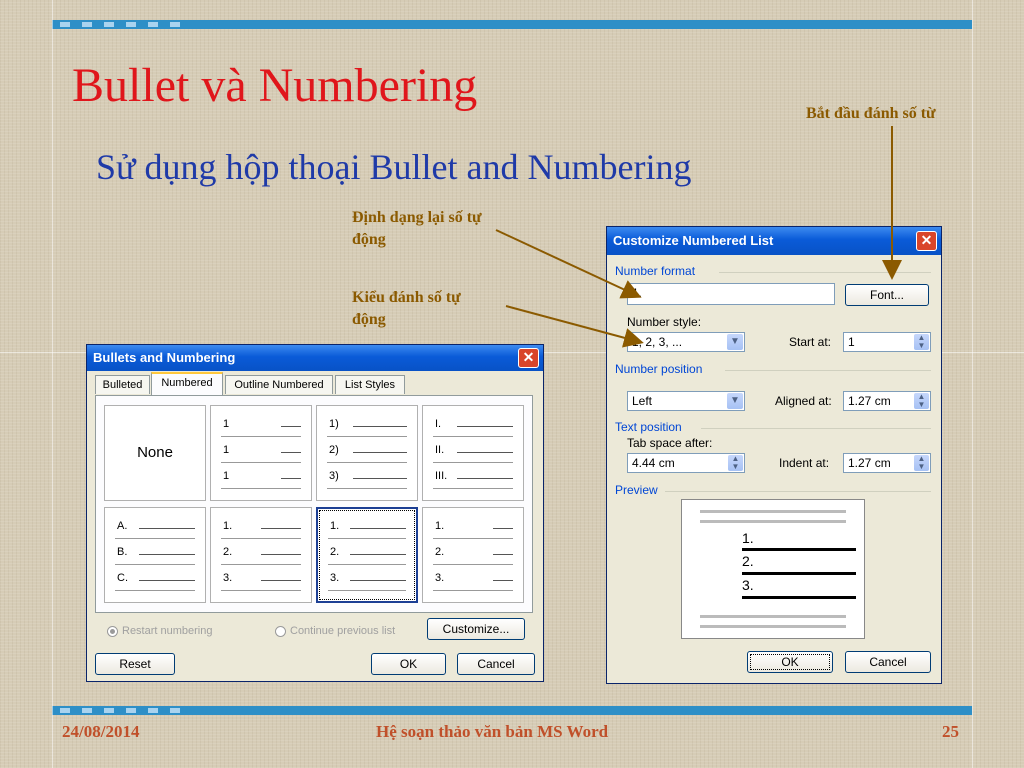 This screenshot has height=768, width=1024. I want to click on footer-page-number: 25, so click(950, 731).